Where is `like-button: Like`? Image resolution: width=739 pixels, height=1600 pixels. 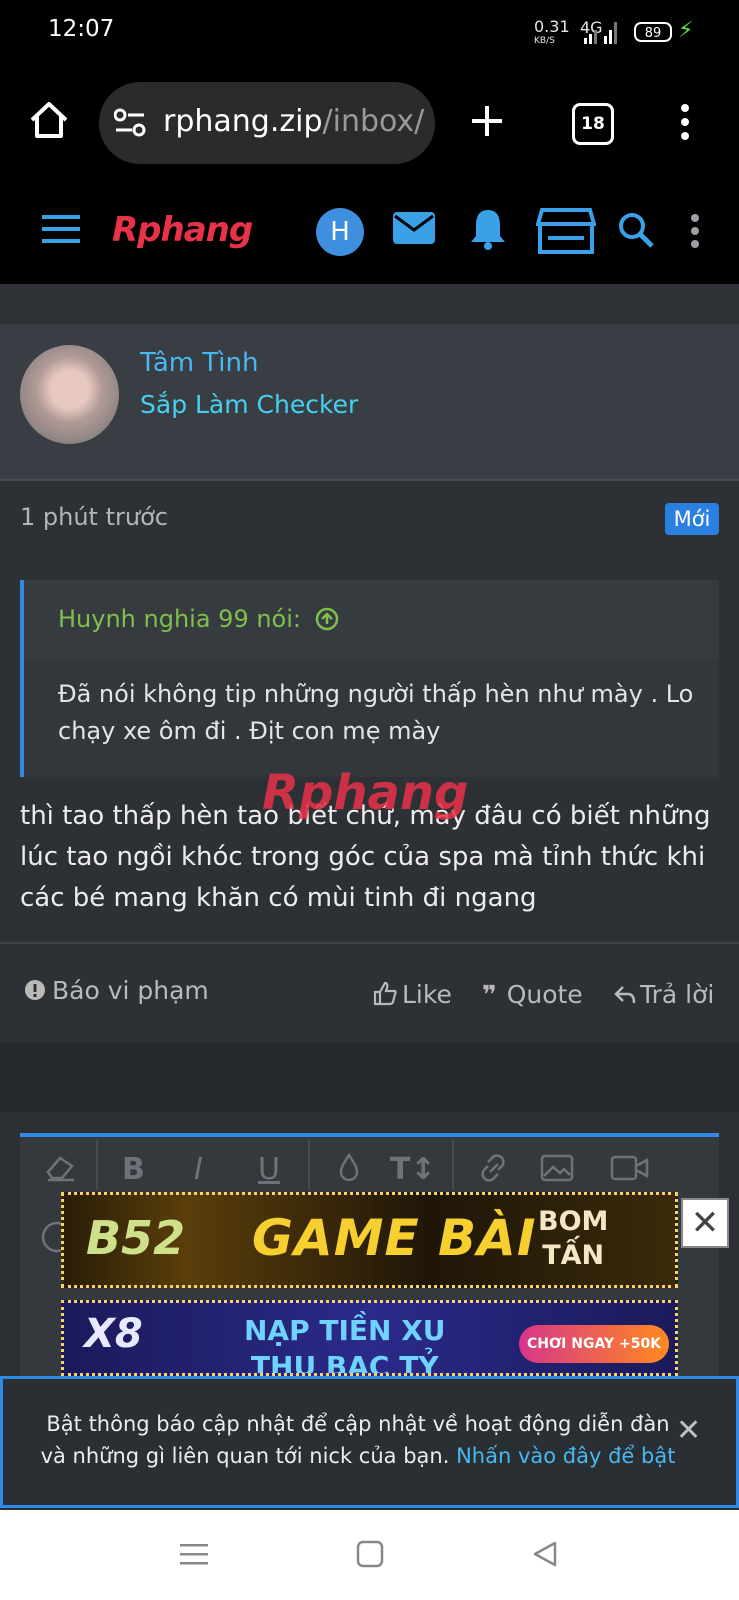
like-button: Like is located at coordinates (412, 994).